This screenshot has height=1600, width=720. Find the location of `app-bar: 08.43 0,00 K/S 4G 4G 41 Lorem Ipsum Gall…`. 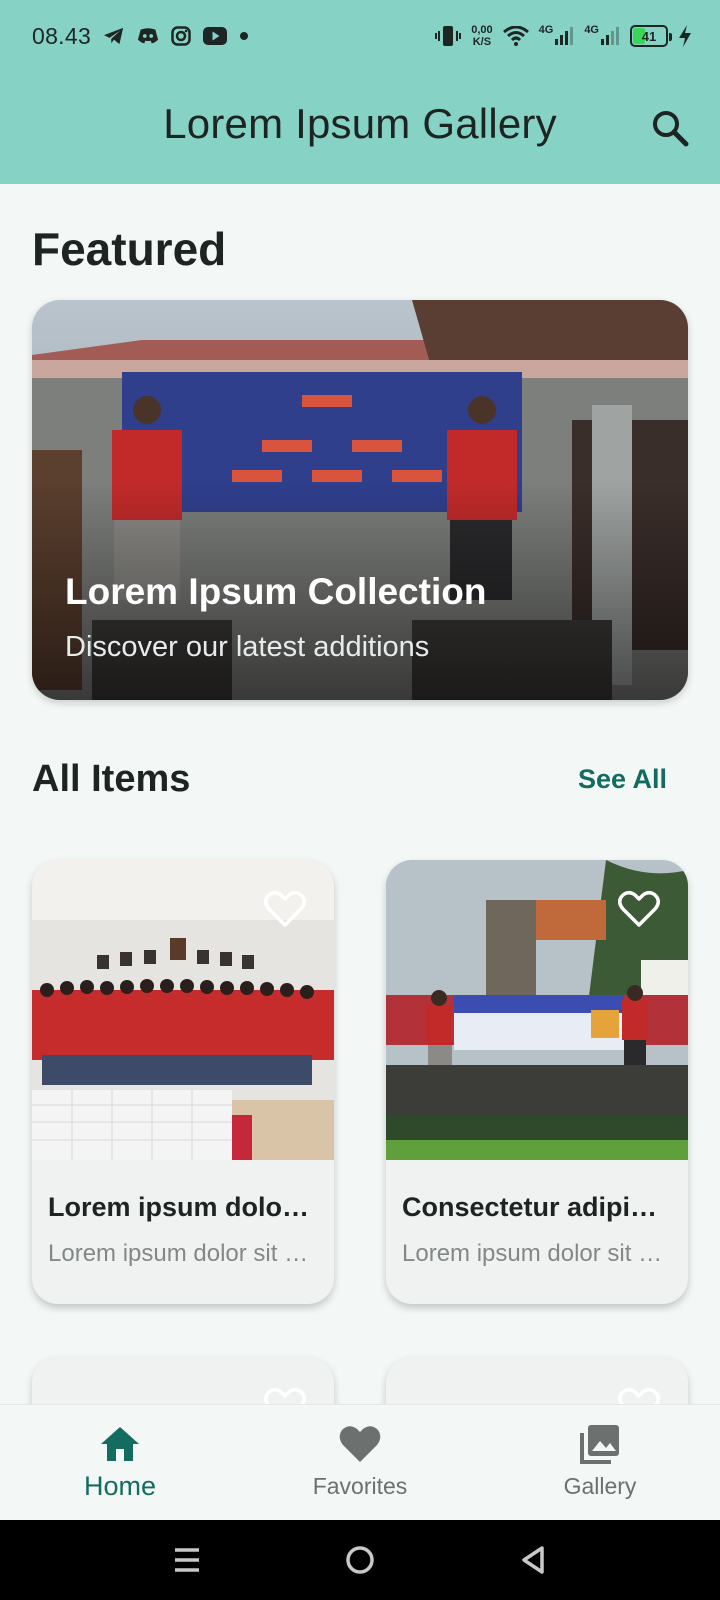

app-bar: 08.43 0,00 K/S 4G 4G 41 Lorem Ipsum Gall… is located at coordinates (360, 92).